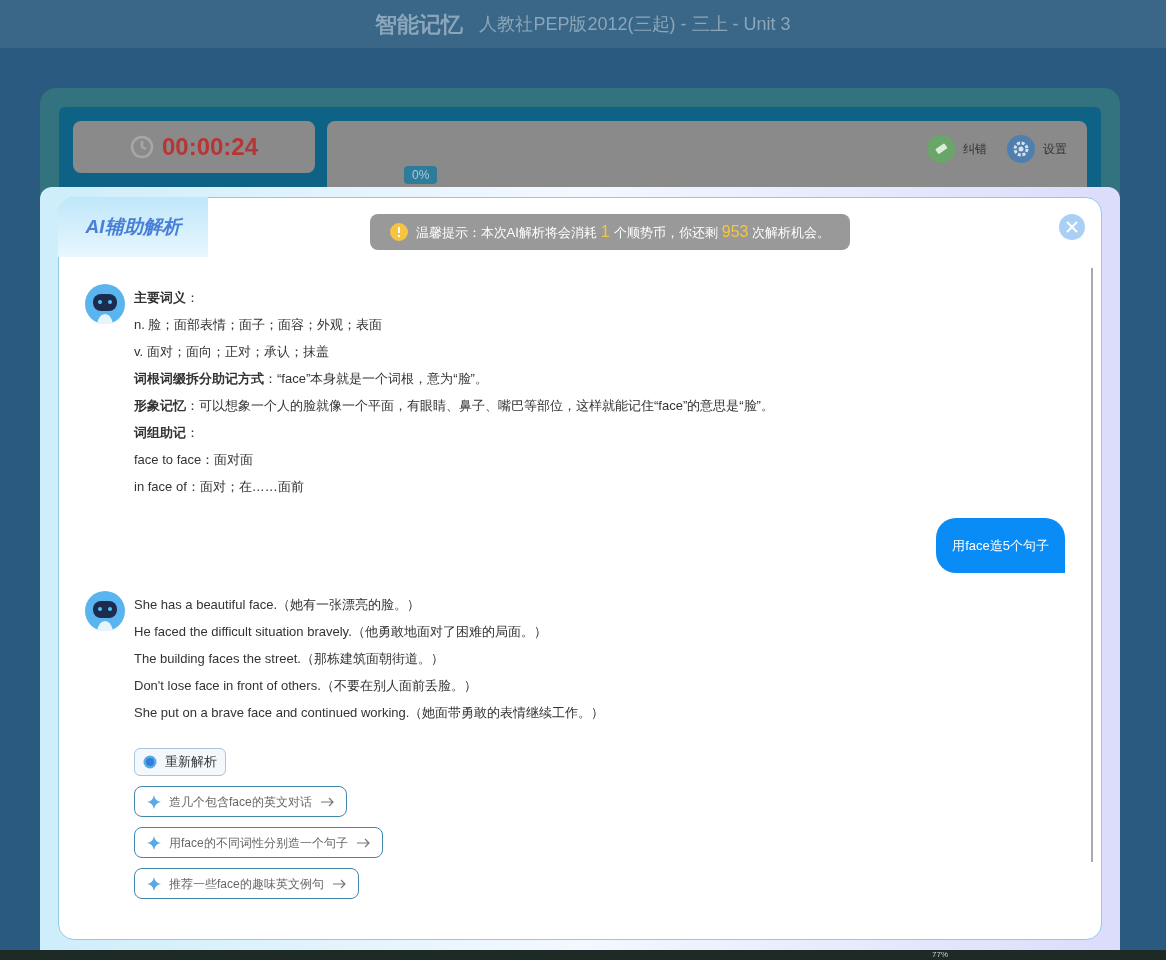 The width and height of the screenshot is (1166, 960). Describe the element at coordinates (454, 406) in the screenshot. I see `answer-line: 形象记忆：可以想象一个人的脸就像一个平面，有眼睛、鼻子、嘴巴等部位，这样就能记住“face”的意思是“脸”。` at that location.